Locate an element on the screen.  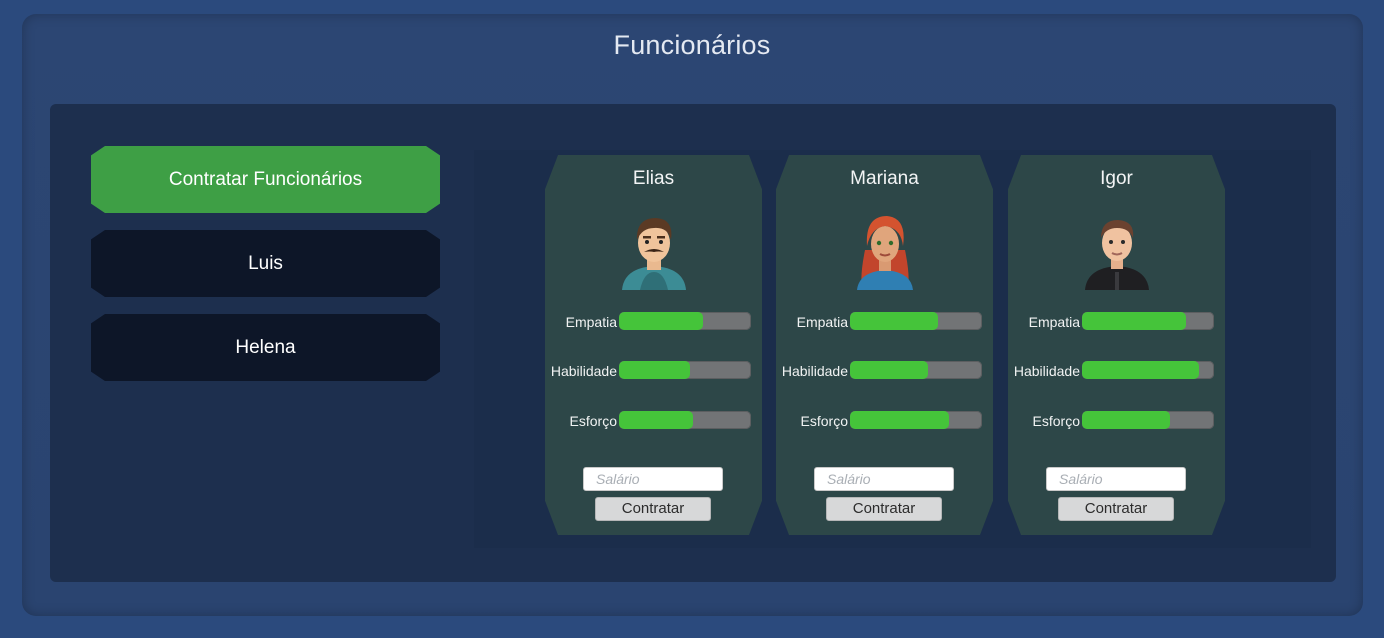
candidate-name: Elias is located at coordinates (653, 178).